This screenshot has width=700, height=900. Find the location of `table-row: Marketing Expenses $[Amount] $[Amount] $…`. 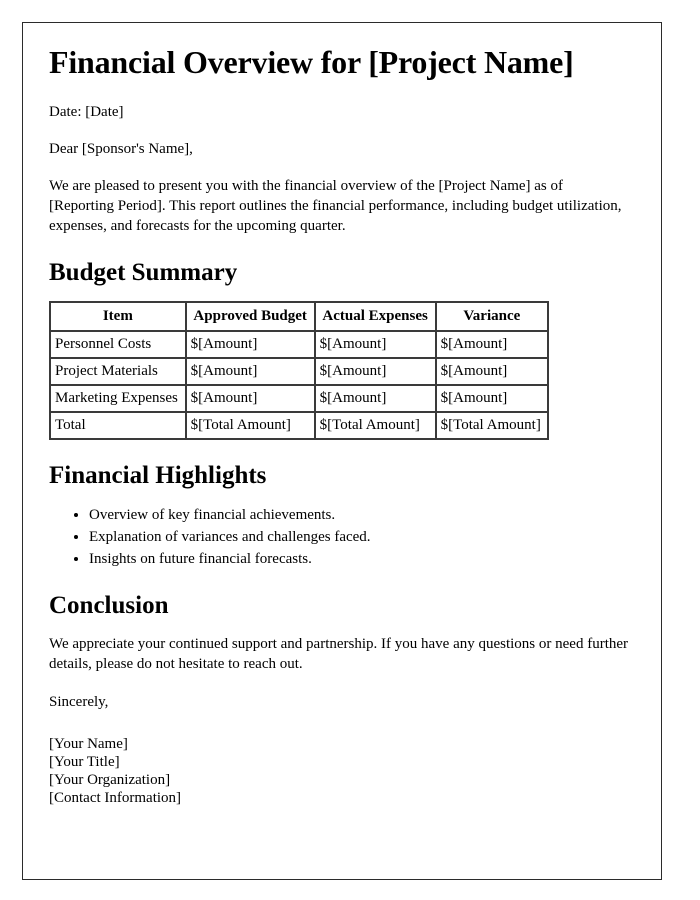

table-row: Marketing Expenses $[Amount] $[Amount] $… is located at coordinates (299, 399).